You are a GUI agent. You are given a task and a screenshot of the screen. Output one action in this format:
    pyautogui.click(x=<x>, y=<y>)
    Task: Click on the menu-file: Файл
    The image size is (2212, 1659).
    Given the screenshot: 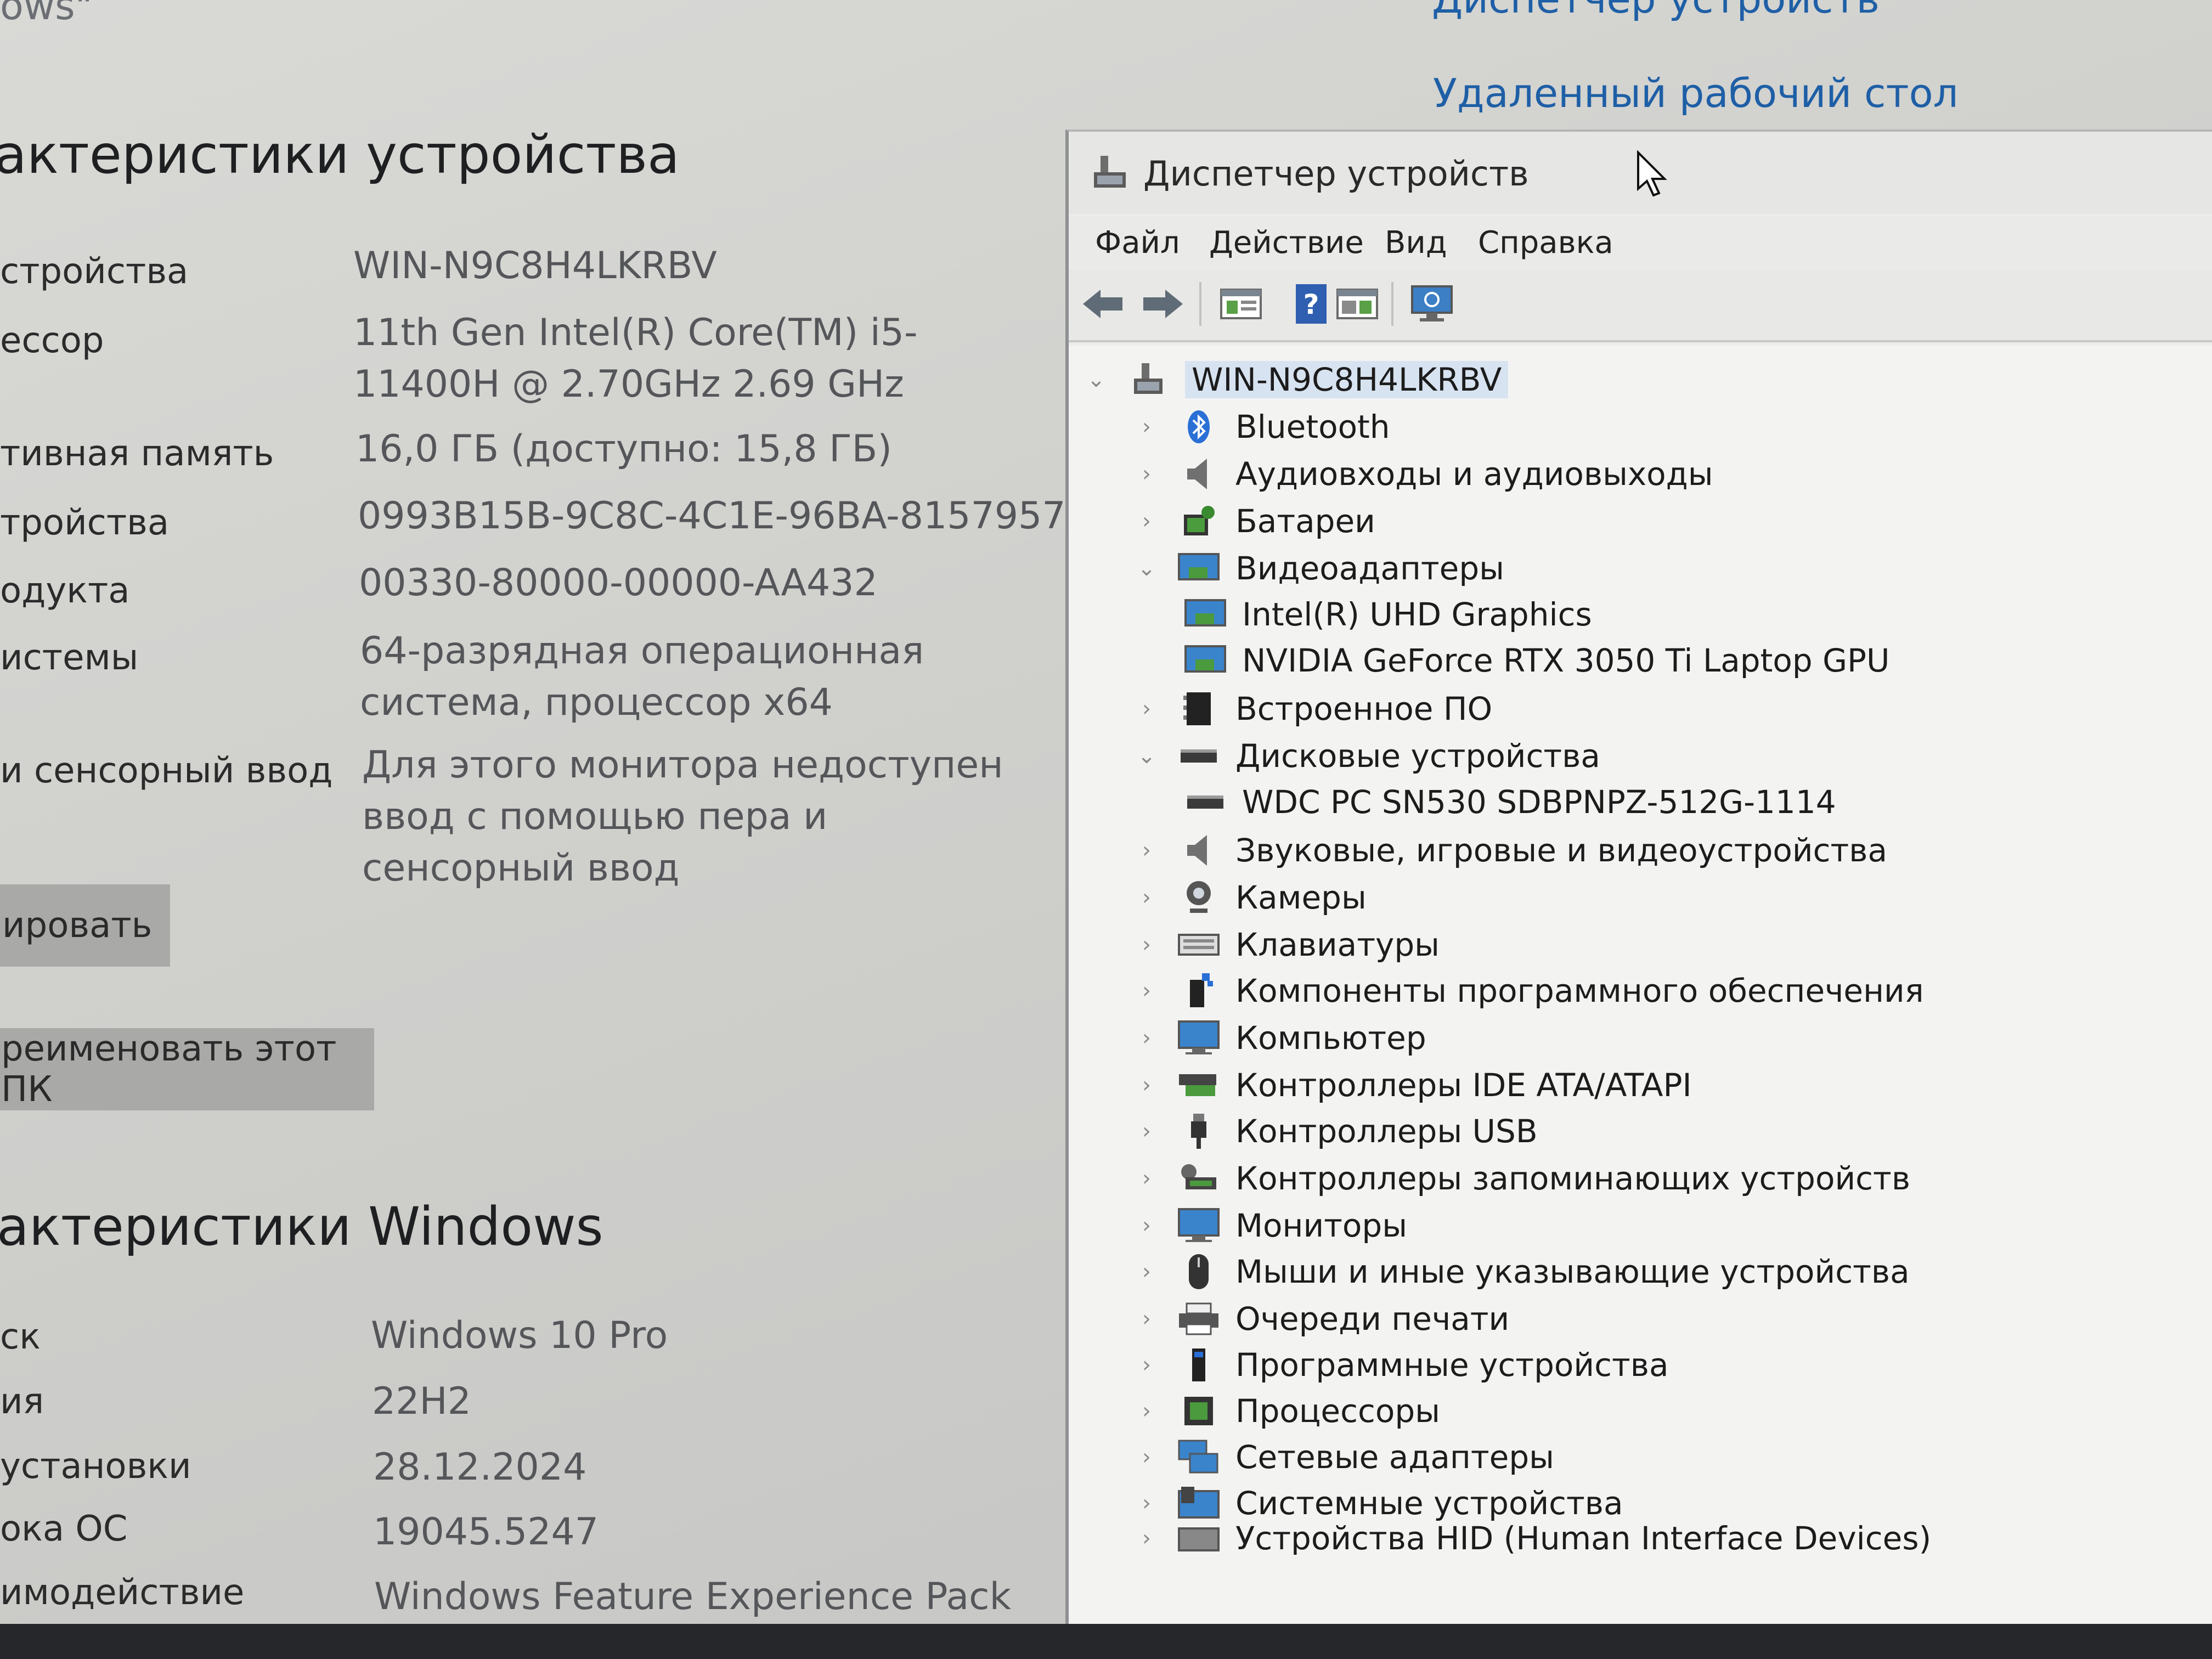 What is the action you would take?
    pyautogui.click(x=1138, y=243)
    